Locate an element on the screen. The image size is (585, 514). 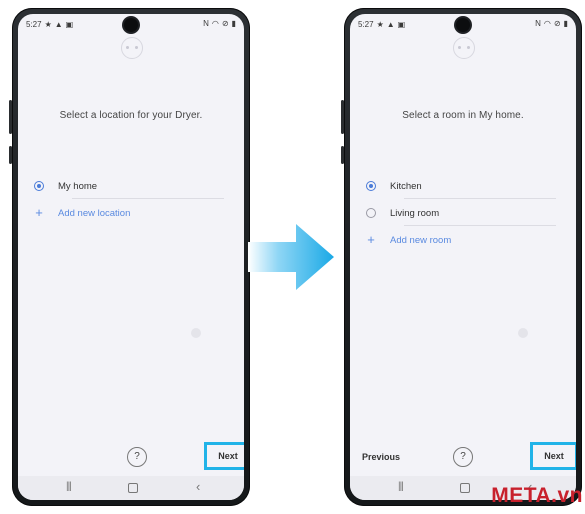
add-new-location-button: + Add new location is located at coordinates (129, 213).